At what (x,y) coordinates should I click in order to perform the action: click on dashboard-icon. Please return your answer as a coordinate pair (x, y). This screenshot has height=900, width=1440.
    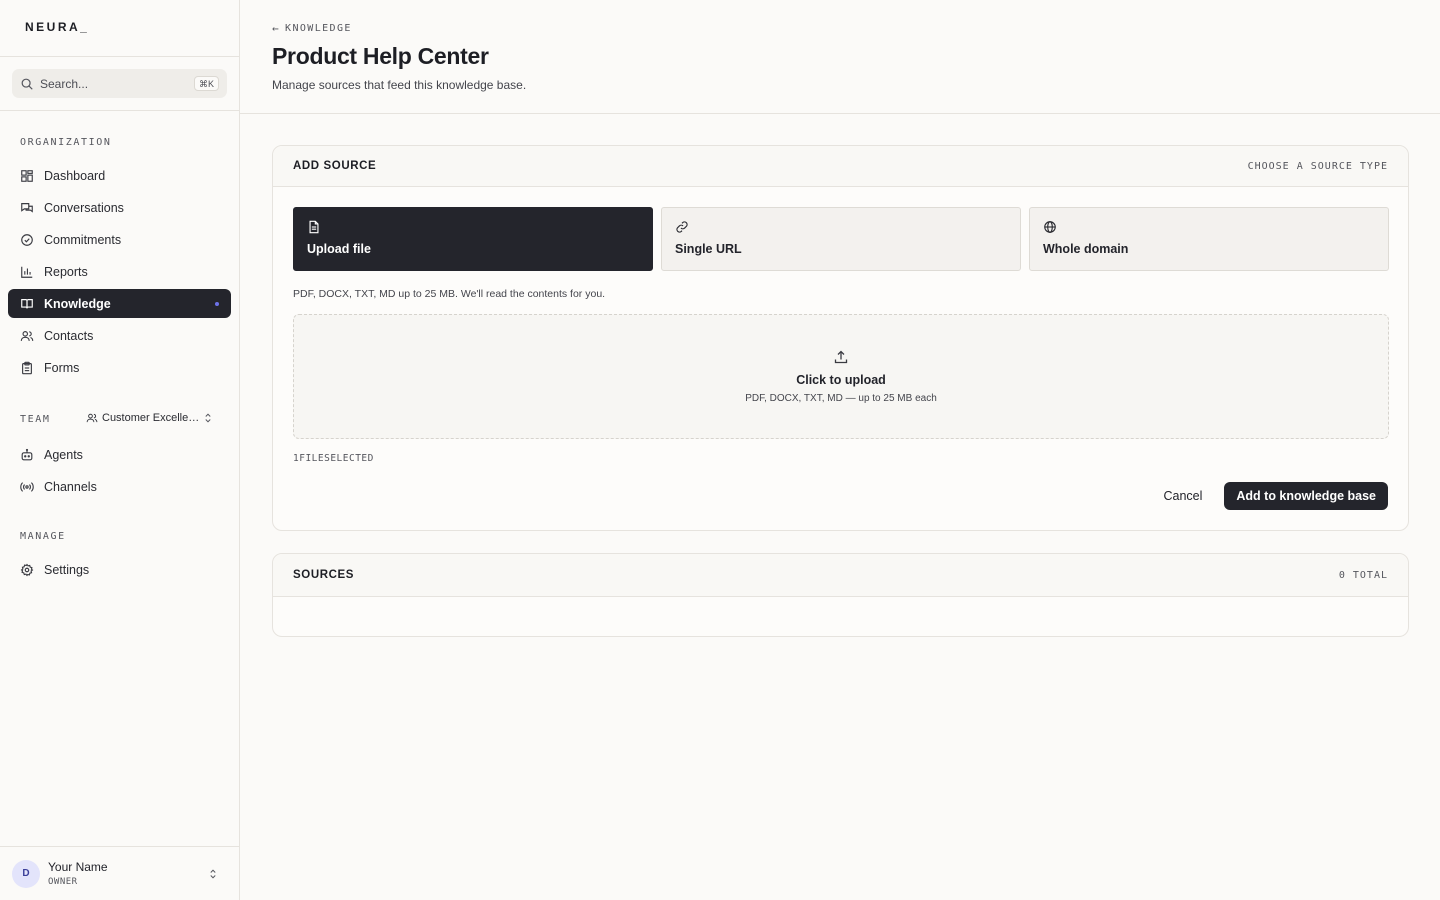
    Looking at the image, I should click on (27, 175).